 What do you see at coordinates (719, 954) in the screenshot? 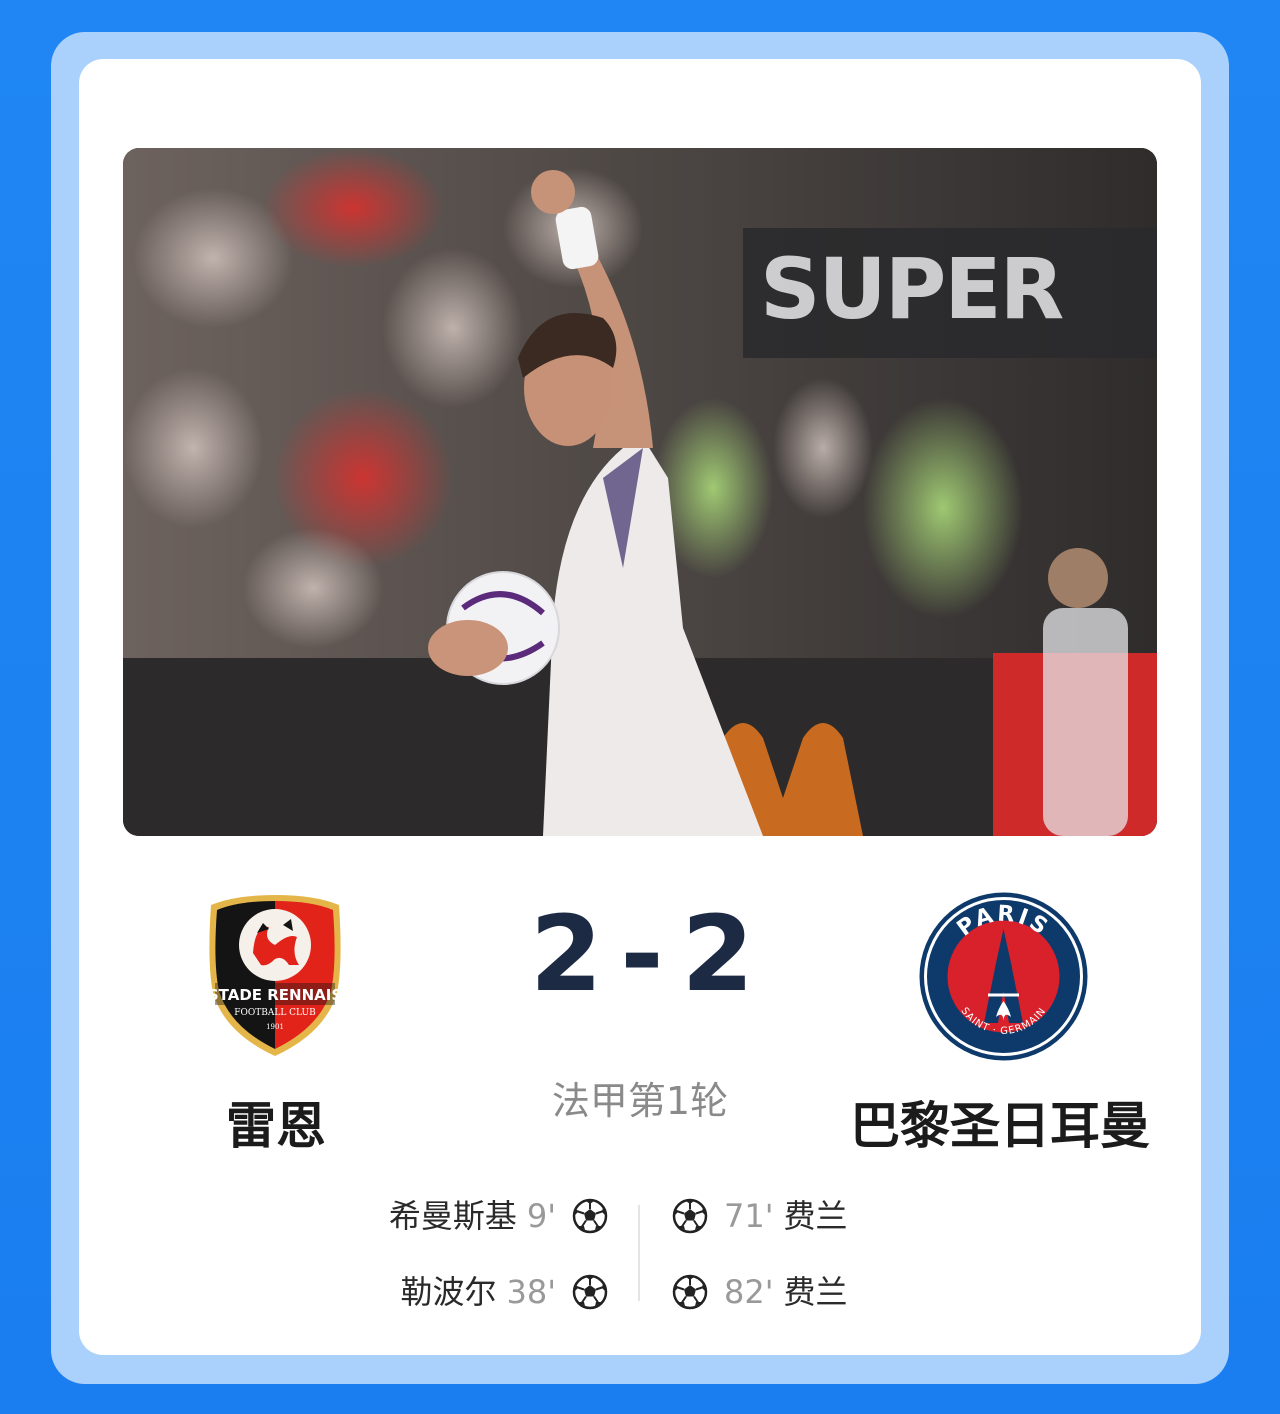
I see `away-score: 2` at bounding box center [719, 954].